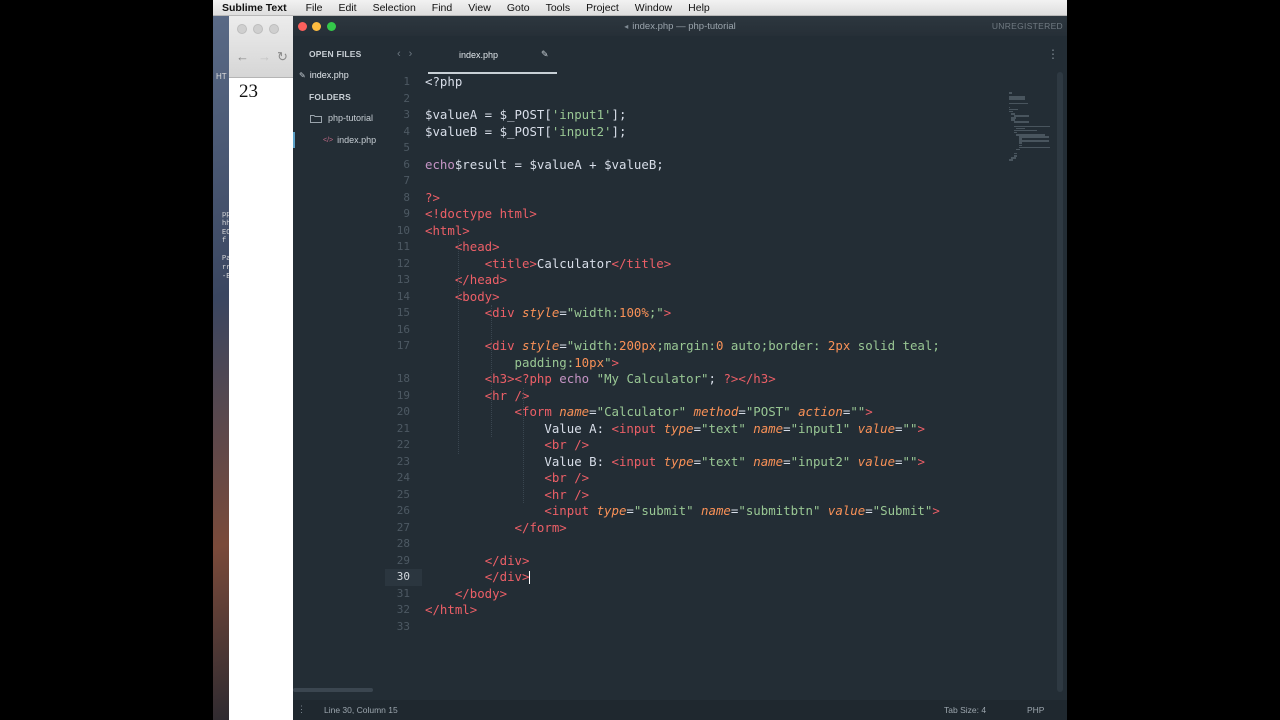  What do you see at coordinates (820, 428) in the screenshot?
I see `code-token: "input1"` at bounding box center [820, 428].